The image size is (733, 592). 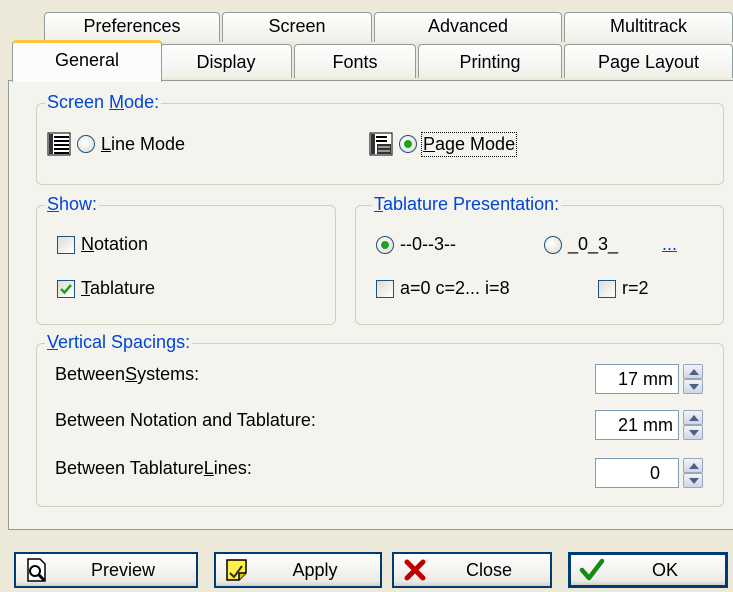 What do you see at coordinates (127, 374) in the screenshot?
I see `between-systems-label: Between Systems:` at bounding box center [127, 374].